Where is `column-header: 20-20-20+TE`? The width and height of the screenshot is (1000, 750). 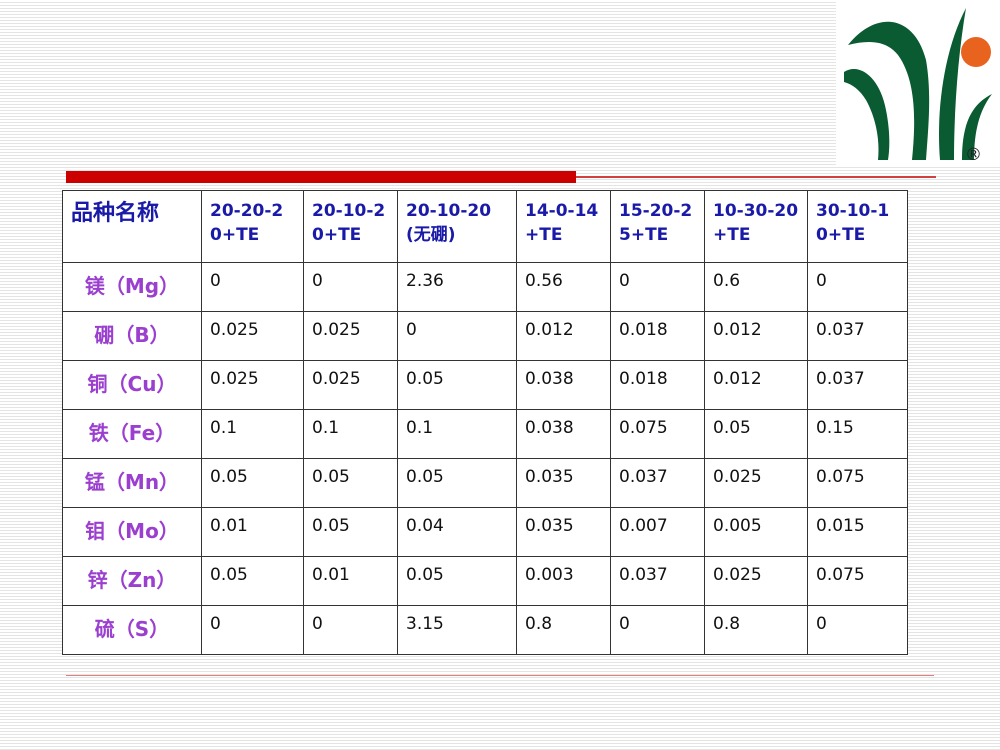
column-header: 20-20-20+TE is located at coordinates (252, 226).